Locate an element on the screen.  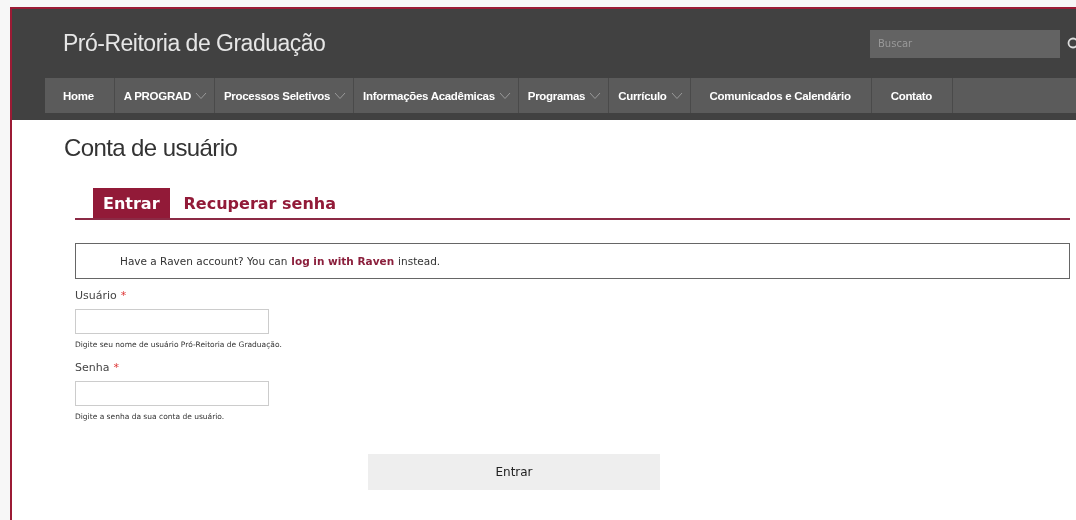
notice-text: Have a Raven account? You can is located at coordinates (204, 261).